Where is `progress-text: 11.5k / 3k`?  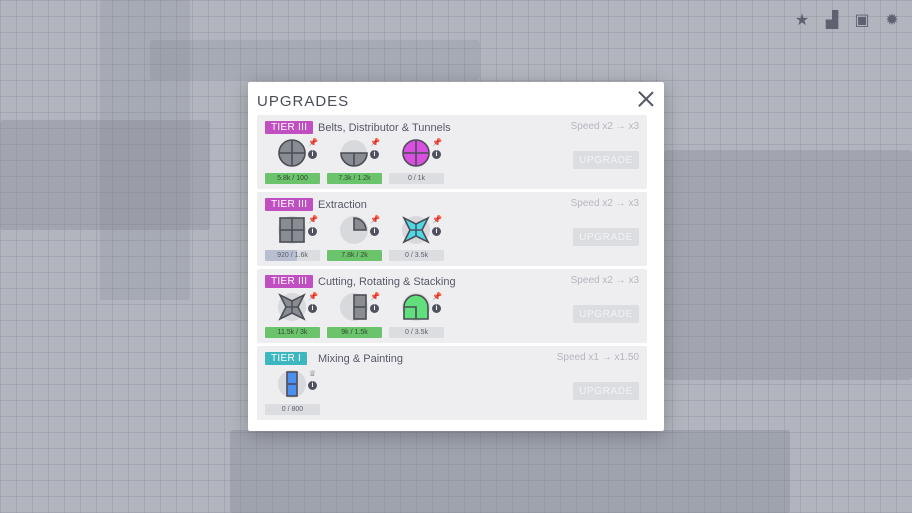 progress-text: 11.5k / 3k is located at coordinates (292, 332).